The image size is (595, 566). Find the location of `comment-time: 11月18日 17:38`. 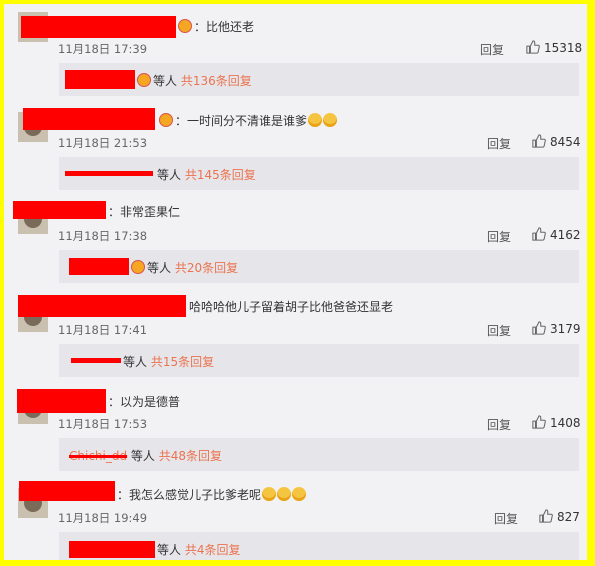

comment-time: 11月18日 17:38 is located at coordinates (103, 236).